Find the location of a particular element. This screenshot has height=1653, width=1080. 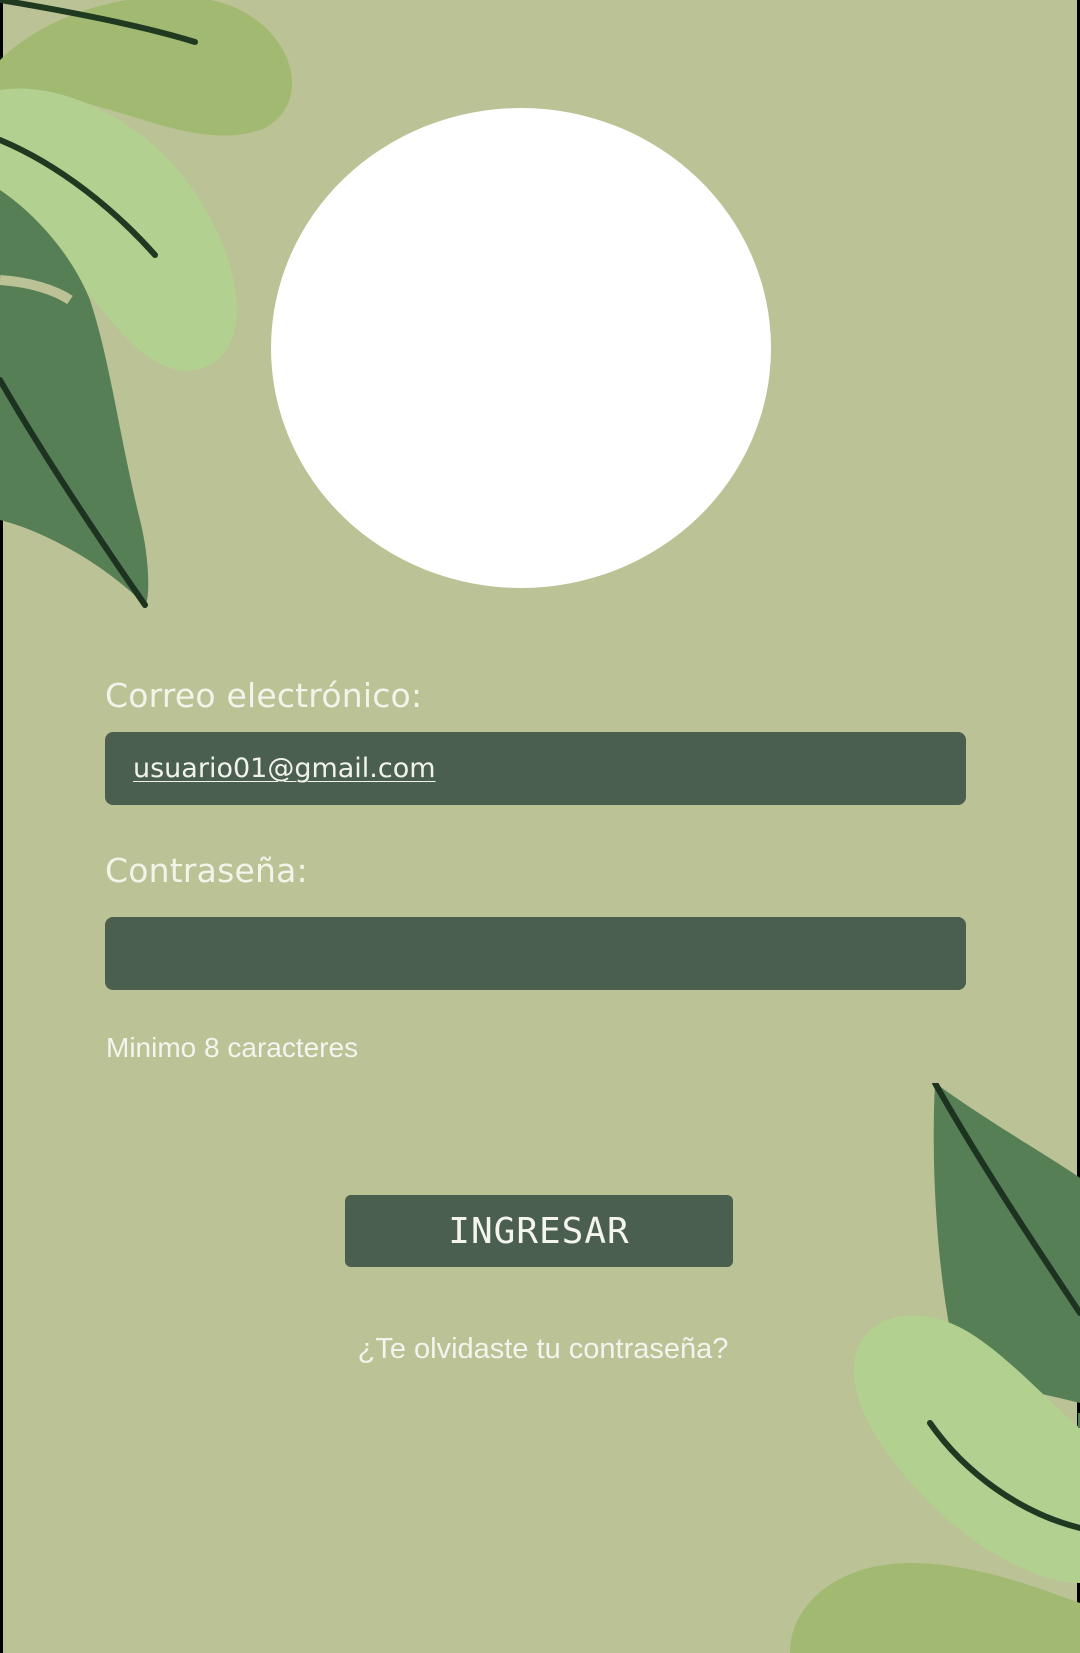

leaves-decoration-top-left-icon is located at coordinates (146, 304).